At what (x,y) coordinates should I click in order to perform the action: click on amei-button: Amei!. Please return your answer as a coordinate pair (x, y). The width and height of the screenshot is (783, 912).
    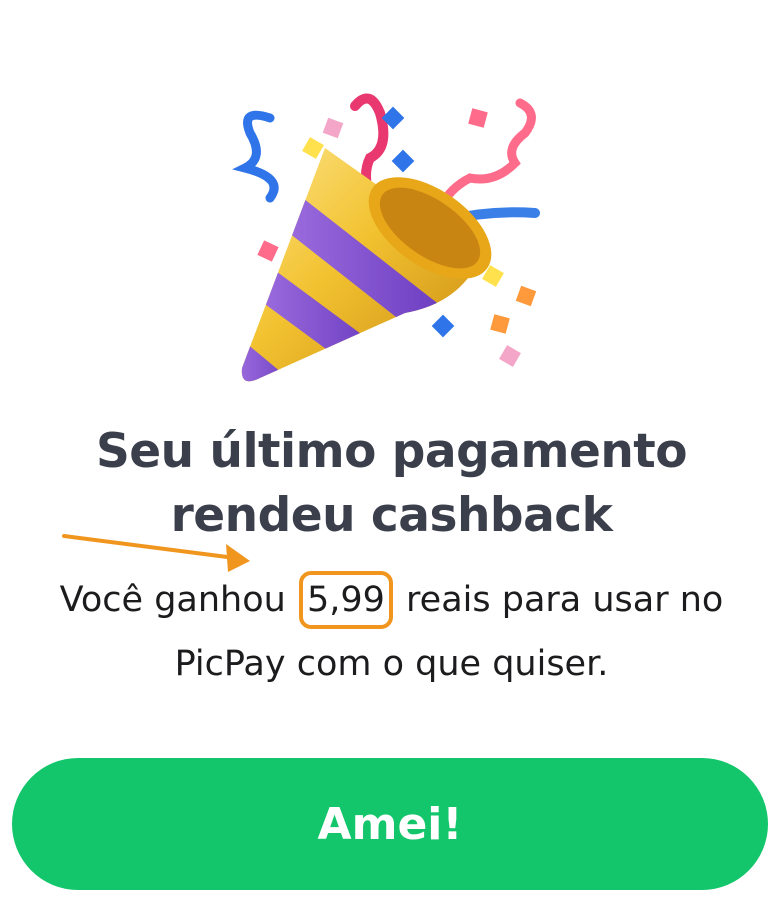
    Looking at the image, I should click on (390, 824).